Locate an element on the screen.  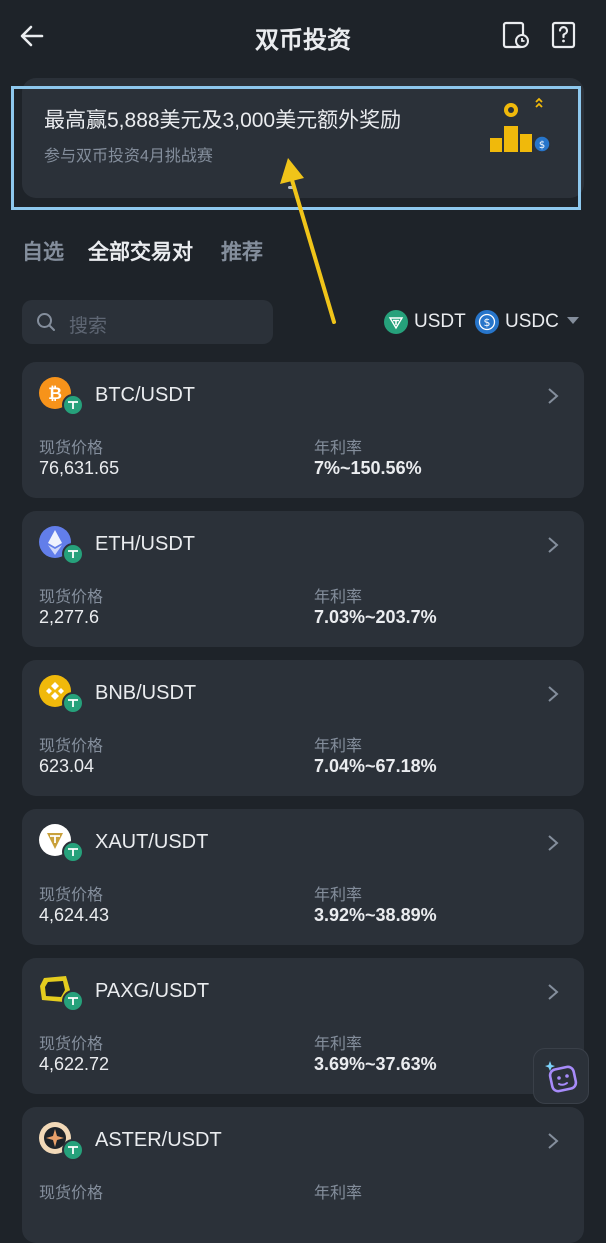
pair-name: PAXG/USDT is located at coordinates (152, 991).